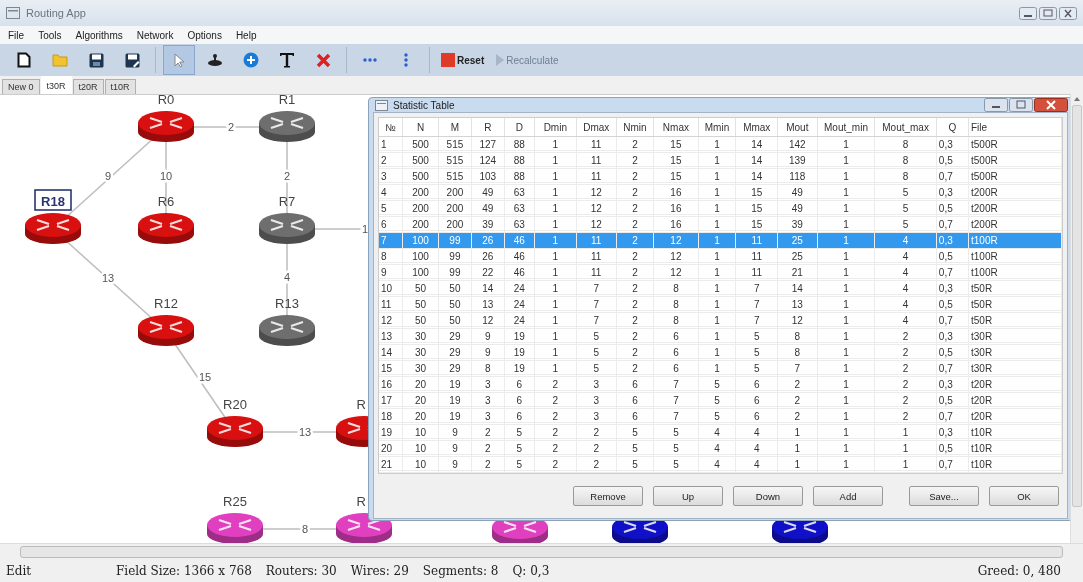  What do you see at coordinates (720, 400) in the screenshot?
I see `table-row: 17 20 19 3 6 2 3 6 7 5 6 2 1 2 0,5 t20R` at bounding box center [720, 400].